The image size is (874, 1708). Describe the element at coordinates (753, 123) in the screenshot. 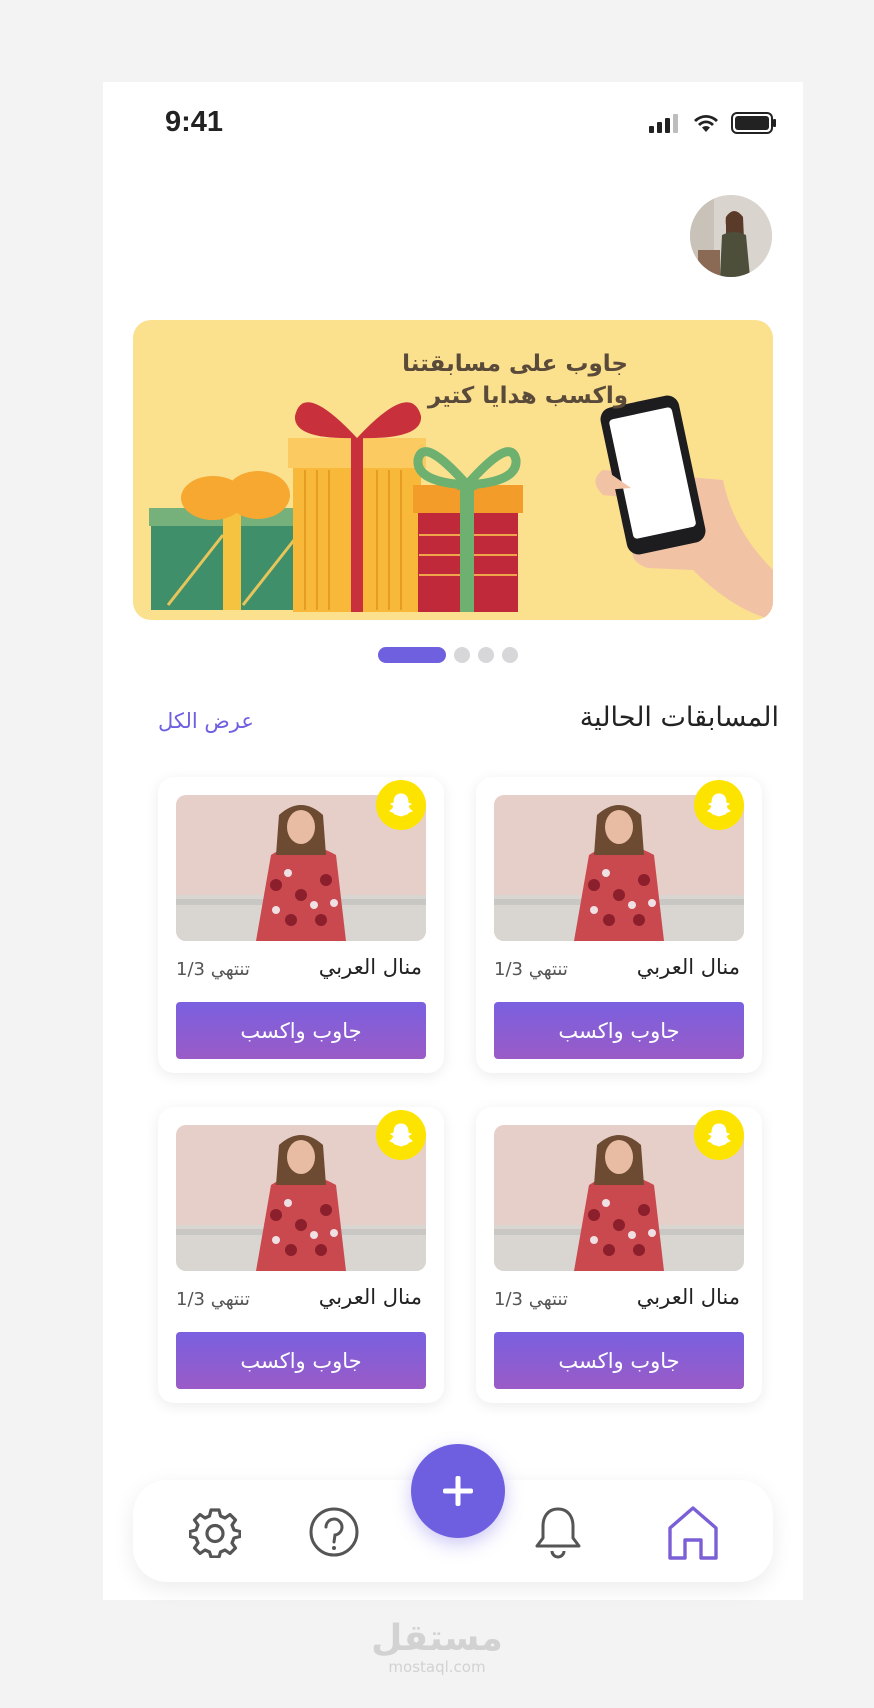

I see `battery-icon` at that location.